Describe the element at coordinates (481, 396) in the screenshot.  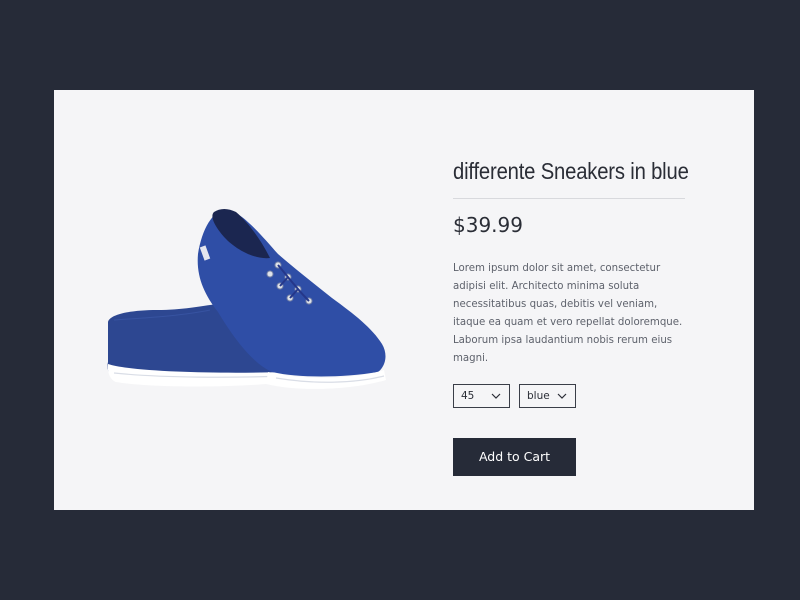
I see `size-select: 45` at that location.